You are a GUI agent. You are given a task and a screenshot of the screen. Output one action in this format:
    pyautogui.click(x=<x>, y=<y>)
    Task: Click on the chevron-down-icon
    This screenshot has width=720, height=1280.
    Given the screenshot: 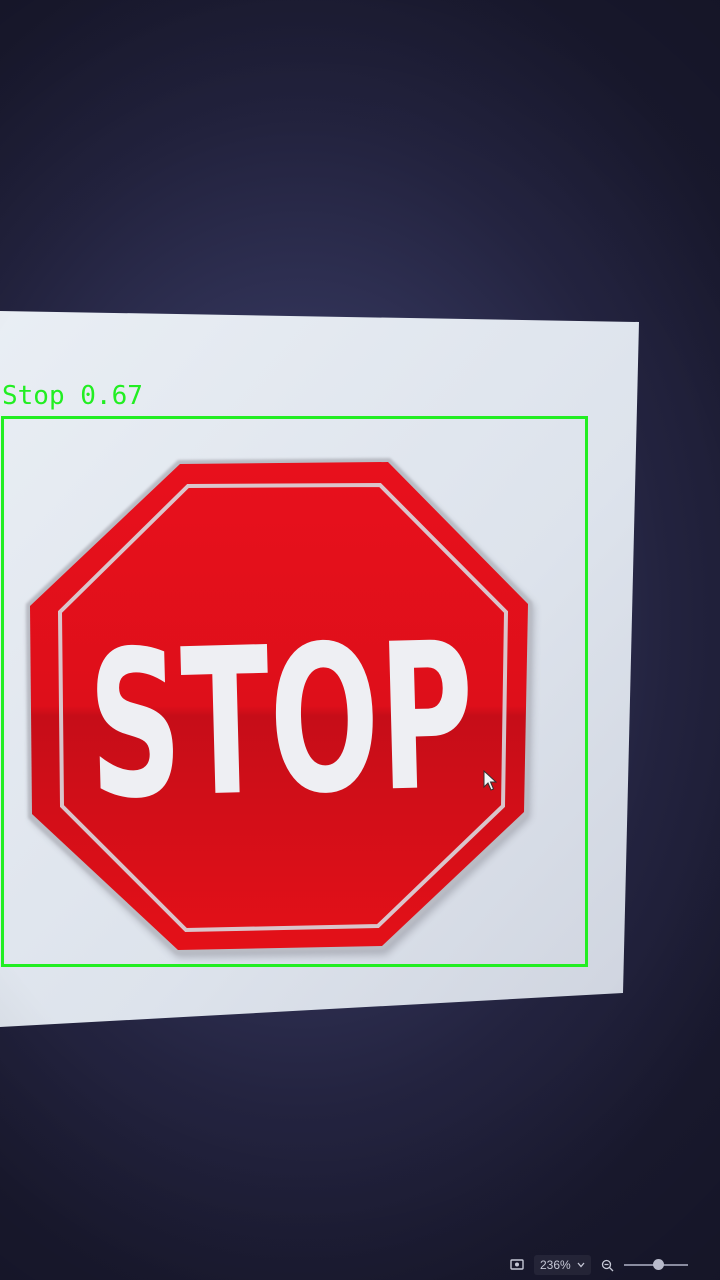 What is the action you would take?
    pyautogui.click(x=581, y=1265)
    